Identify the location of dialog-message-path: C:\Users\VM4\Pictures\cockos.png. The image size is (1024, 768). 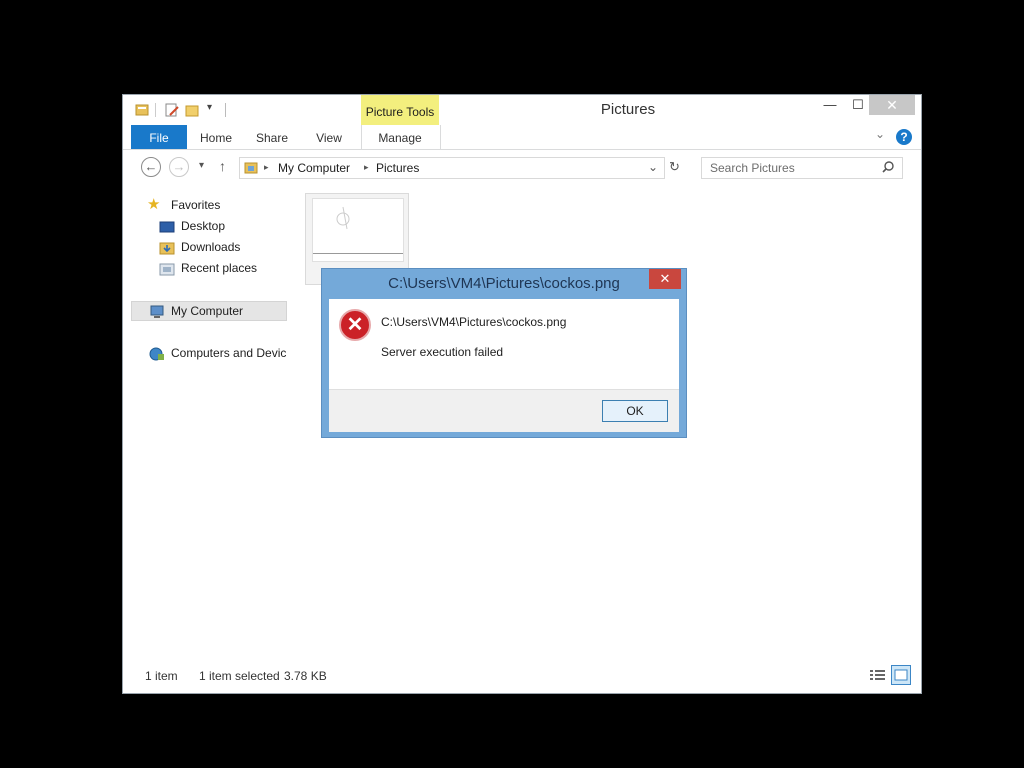
(474, 322).